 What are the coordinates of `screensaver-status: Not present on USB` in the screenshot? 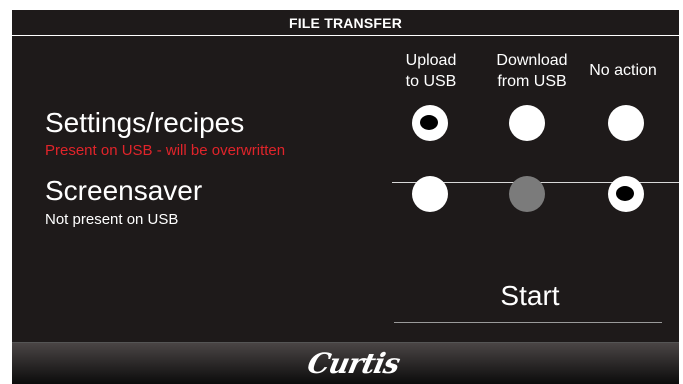 It's located at (112, 219).